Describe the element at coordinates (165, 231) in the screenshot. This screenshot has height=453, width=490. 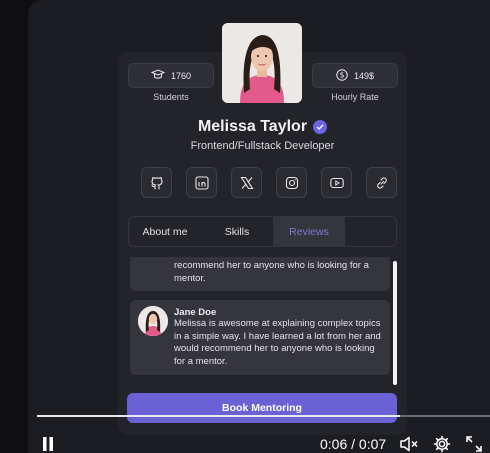
I see `tab-about-me: About me` at that location.